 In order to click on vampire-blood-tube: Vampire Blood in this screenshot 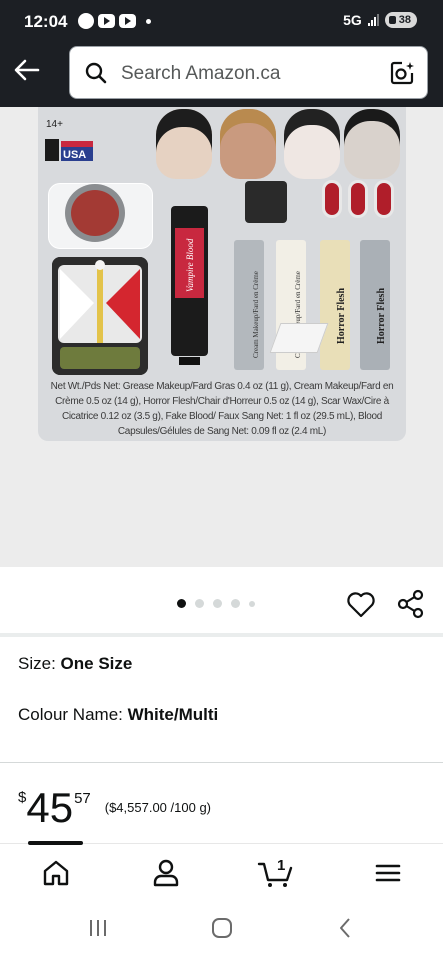, I will do `click(189, 281)`.